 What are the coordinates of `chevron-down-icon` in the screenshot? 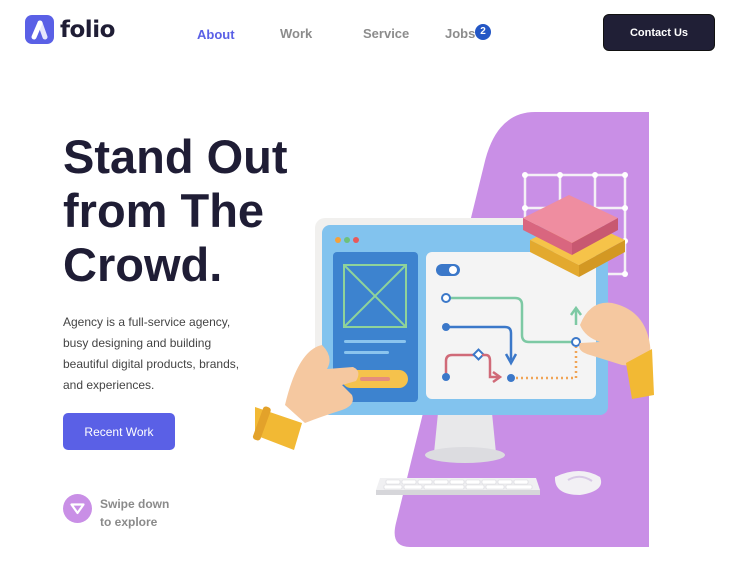 It's located at (77, 508).